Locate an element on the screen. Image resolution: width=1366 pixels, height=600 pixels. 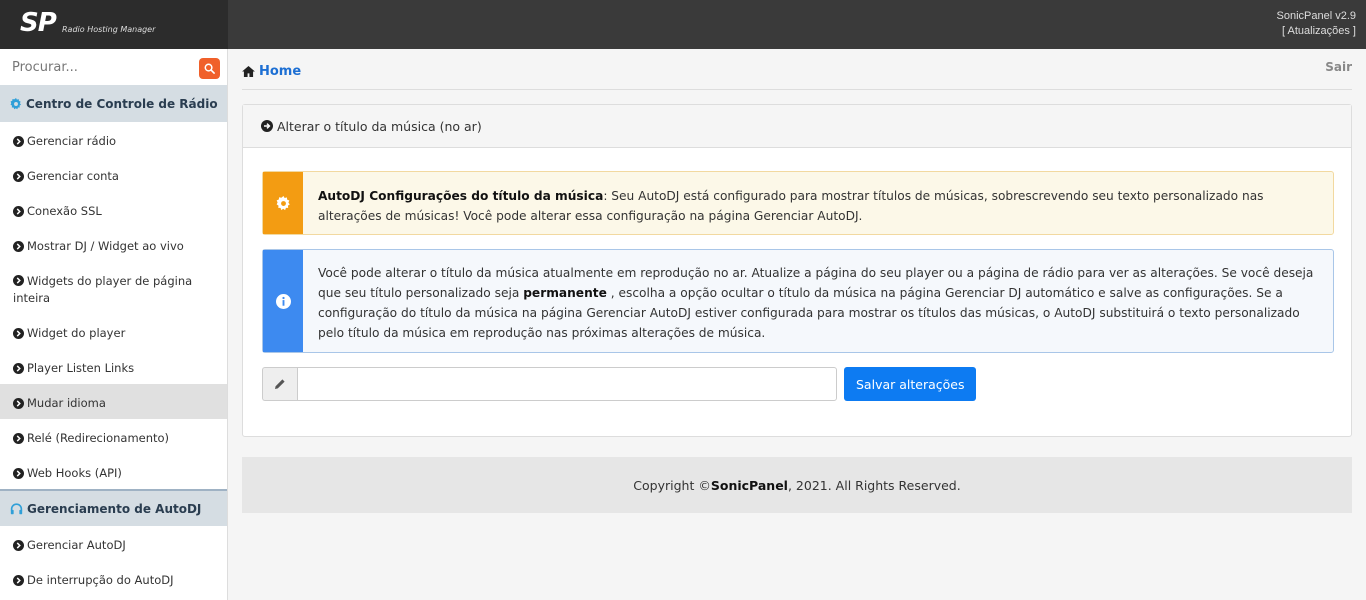
logo: SP Radio Hosting Manager is located at coordinates (114, 24).